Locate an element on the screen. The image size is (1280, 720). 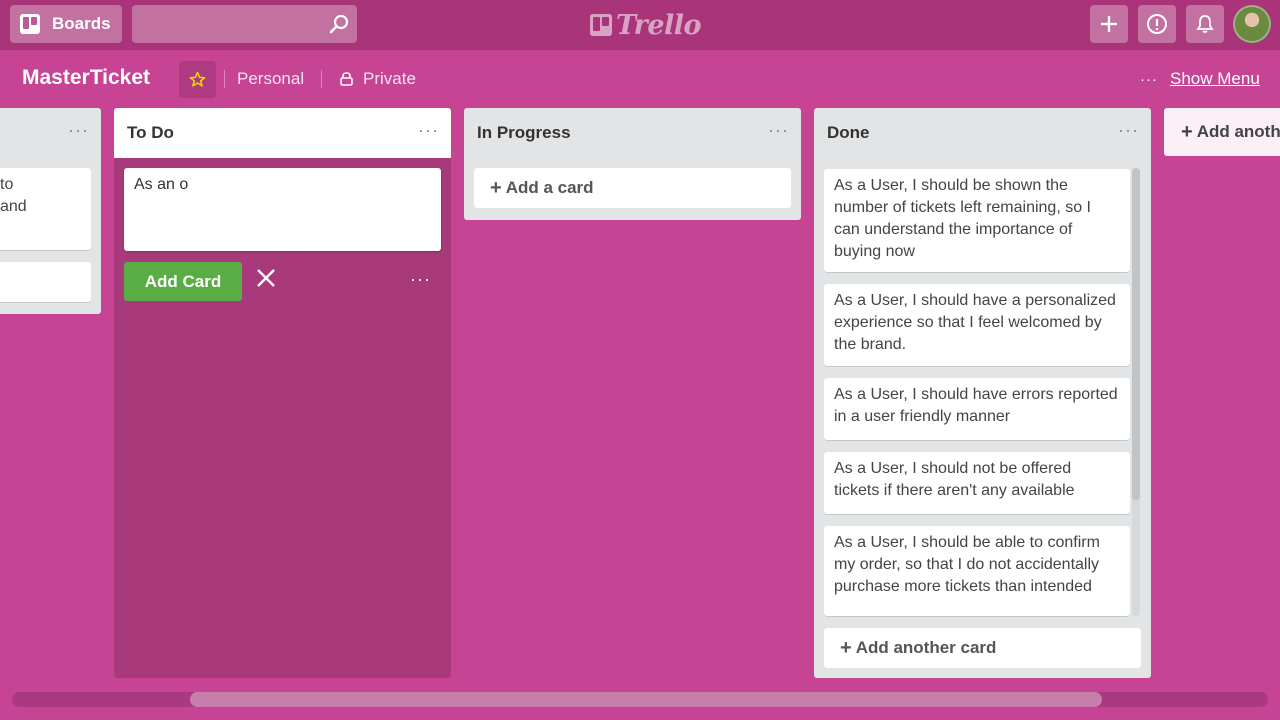
composer-options-button: ··· is located at coordinates (420, 279).